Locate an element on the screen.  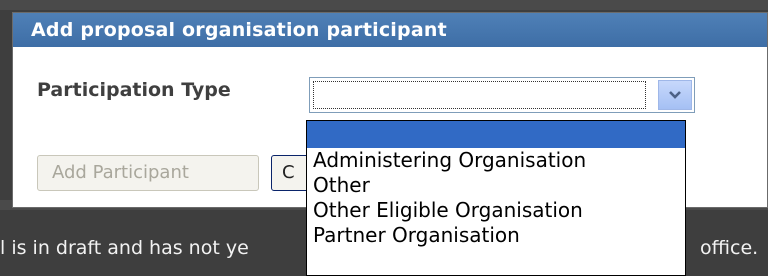
dialog-title: Add proposal organisation participant is located at coordinates (390, 30).